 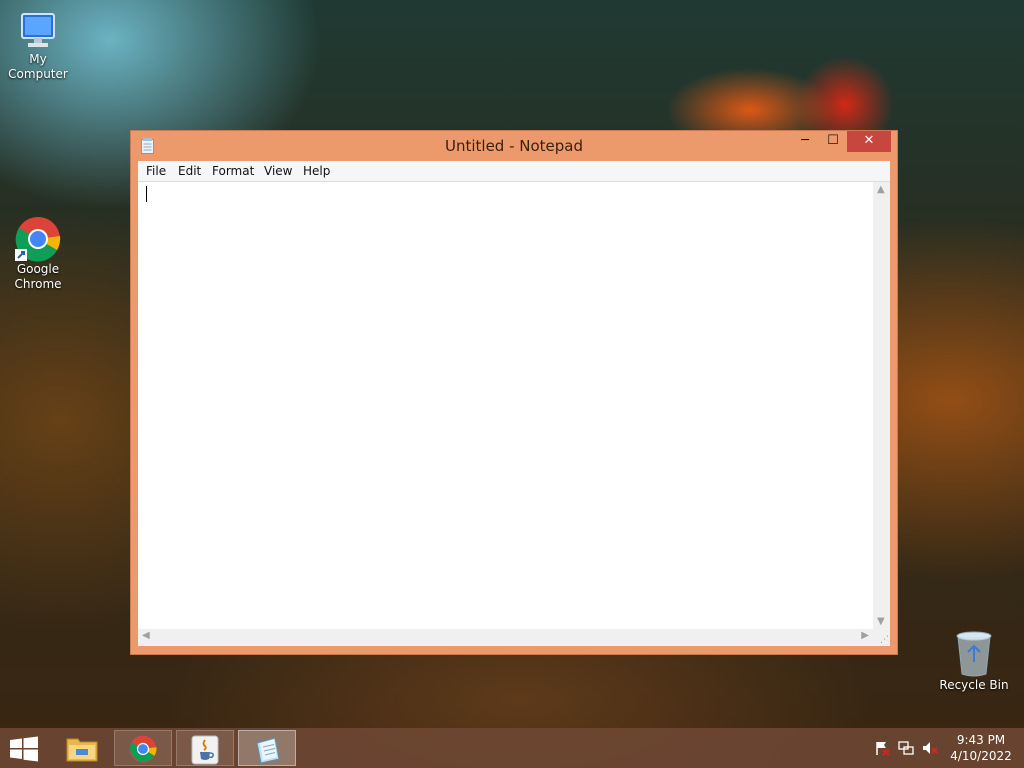 I want to click on chrome-label: Google Chrome, so click(x=38, y=276).